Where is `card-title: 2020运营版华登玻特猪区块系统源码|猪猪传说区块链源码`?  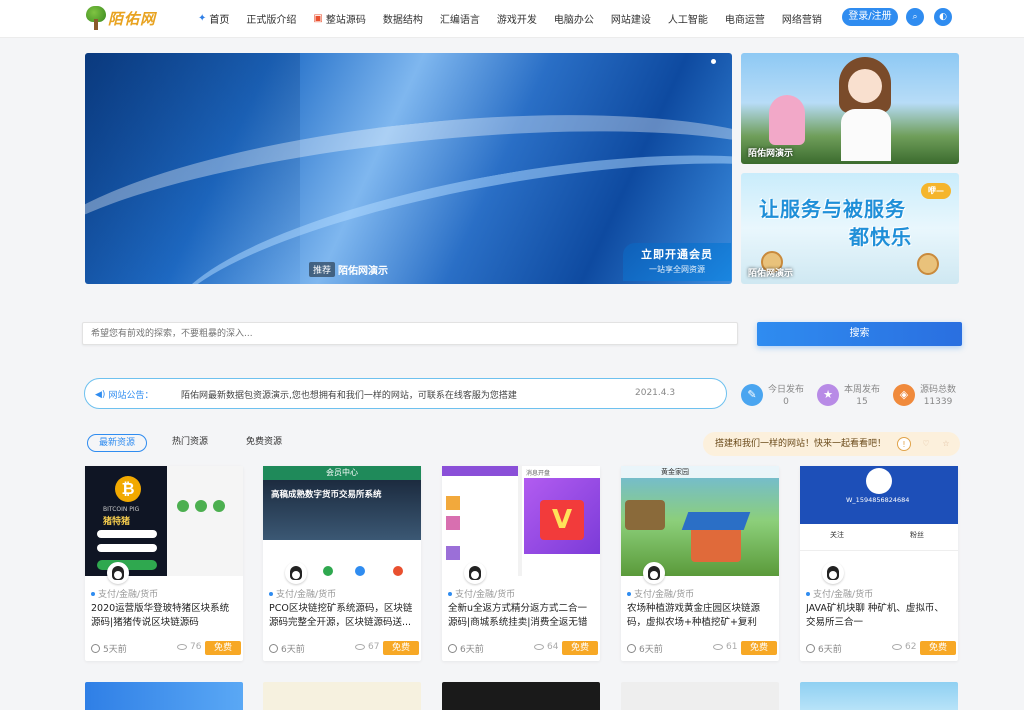
card-title: 2020运营版华登玻特猪区块系统源码|猪猪传说区块链源码 is located at coordinates (164, 616).